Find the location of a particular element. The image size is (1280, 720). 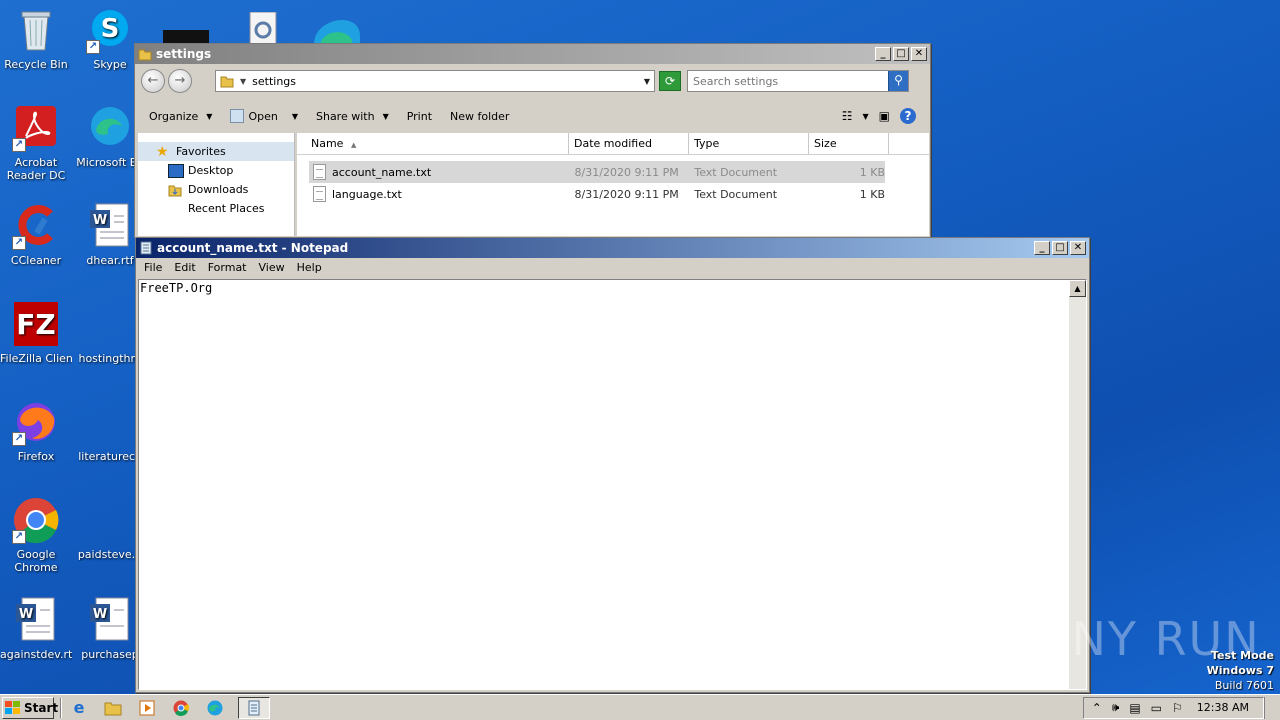

windows-logo-icon is located at coordinates (13, 707).